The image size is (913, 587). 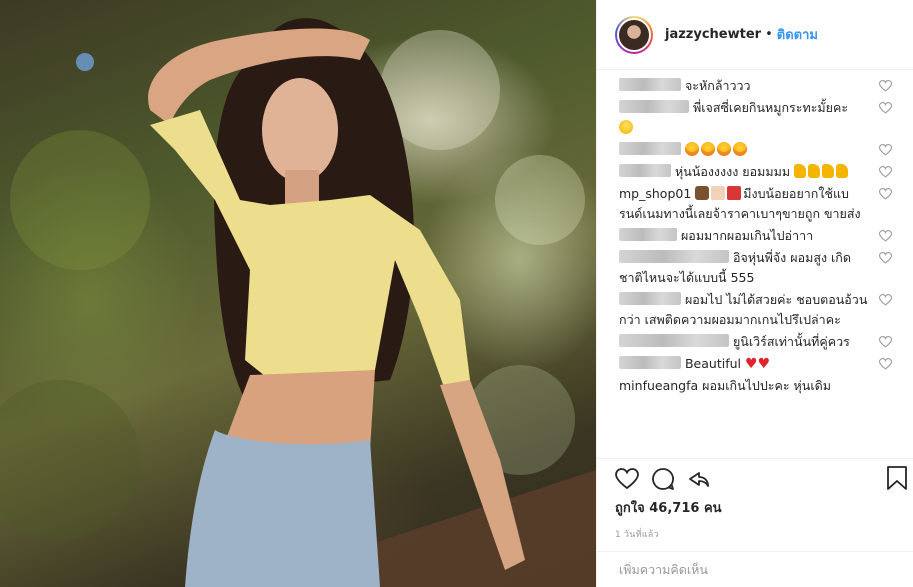 What do you see at coordinates (702, 193) in the screenshot?
I see `bag-emoji-icon` at bounding box center [702, 193].